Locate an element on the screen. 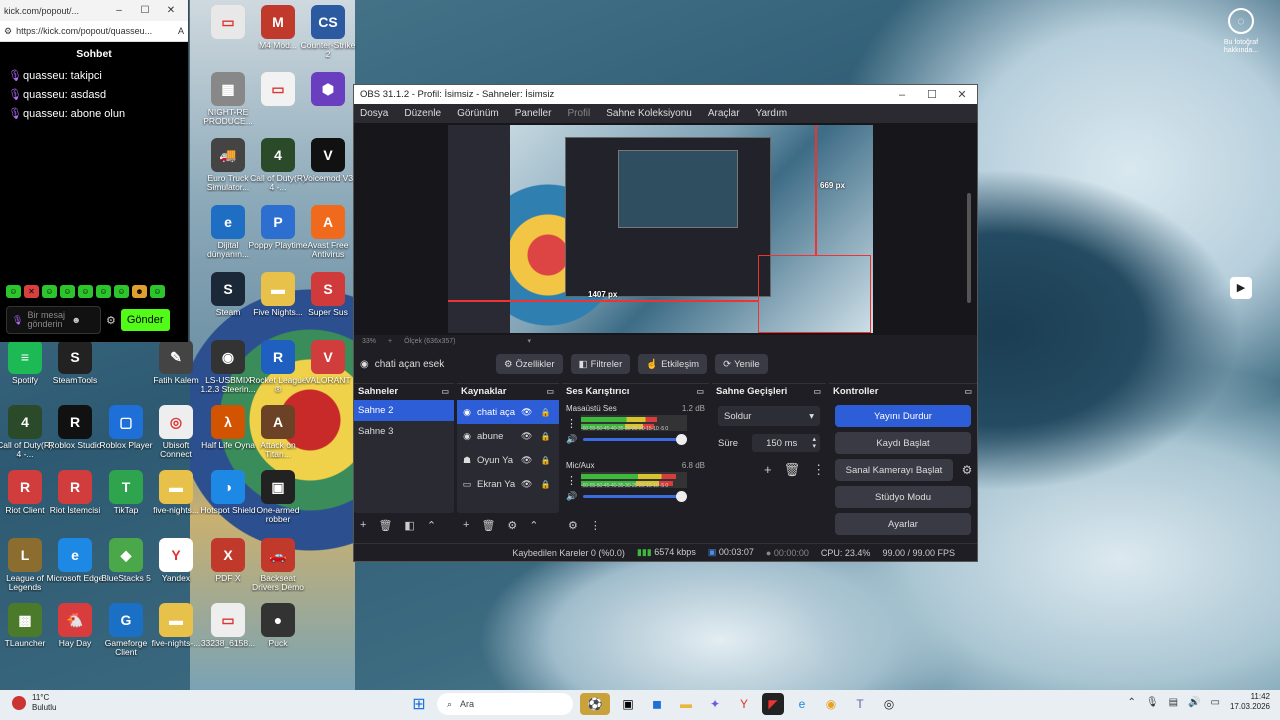 The height and width of the screenshot is (720, 1280). source-item: ◉ abune 👁 🔒 is located at coordinates (508, 436).